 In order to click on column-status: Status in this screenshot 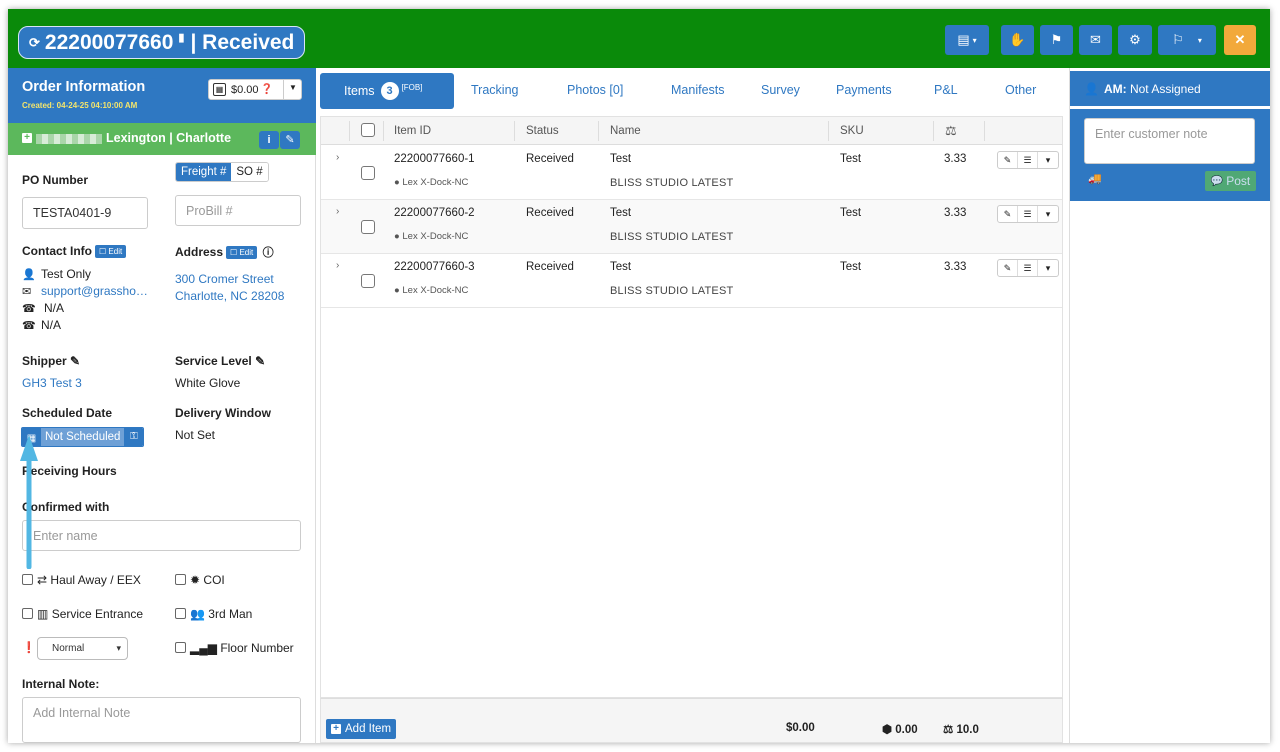, I will do `click(542, 131)`.